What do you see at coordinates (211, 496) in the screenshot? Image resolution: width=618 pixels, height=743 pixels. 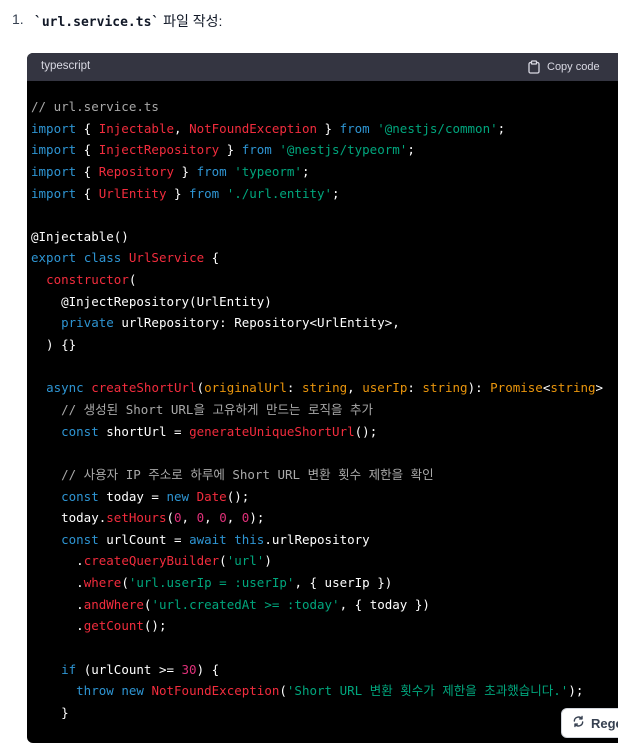 I see `code-token: Date` at bounding box center [211, 496].